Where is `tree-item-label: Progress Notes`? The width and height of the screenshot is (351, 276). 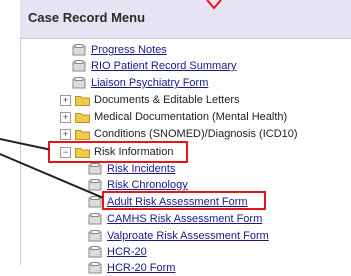 tree-item-label: Progress Notes is located at coordinates (129, 50).